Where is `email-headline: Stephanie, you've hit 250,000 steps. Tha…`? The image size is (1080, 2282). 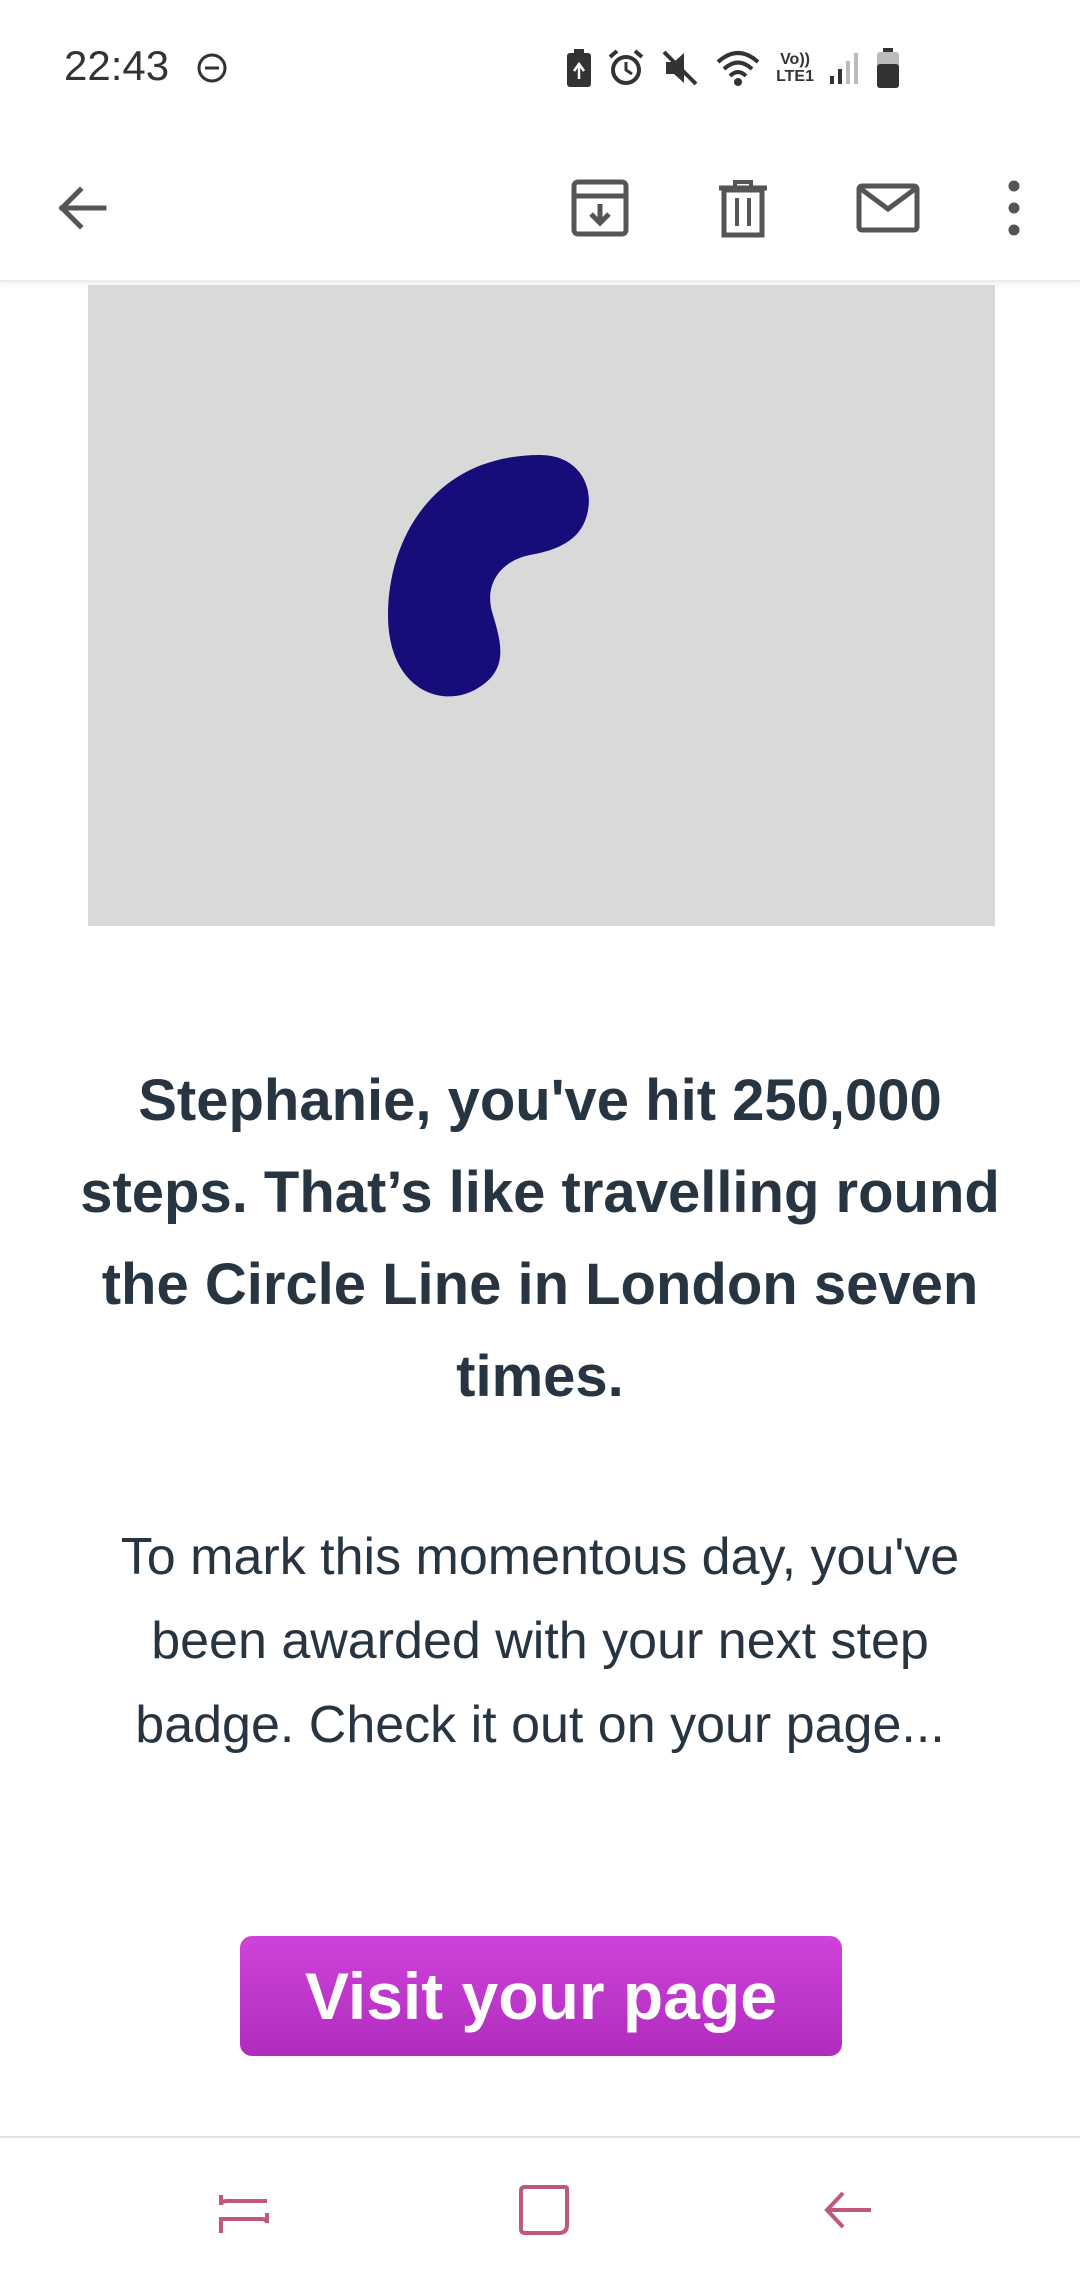
email-headline: Stephanie, you've hit 250,000 steps. Tha… is located at coordinates (540, 1238).